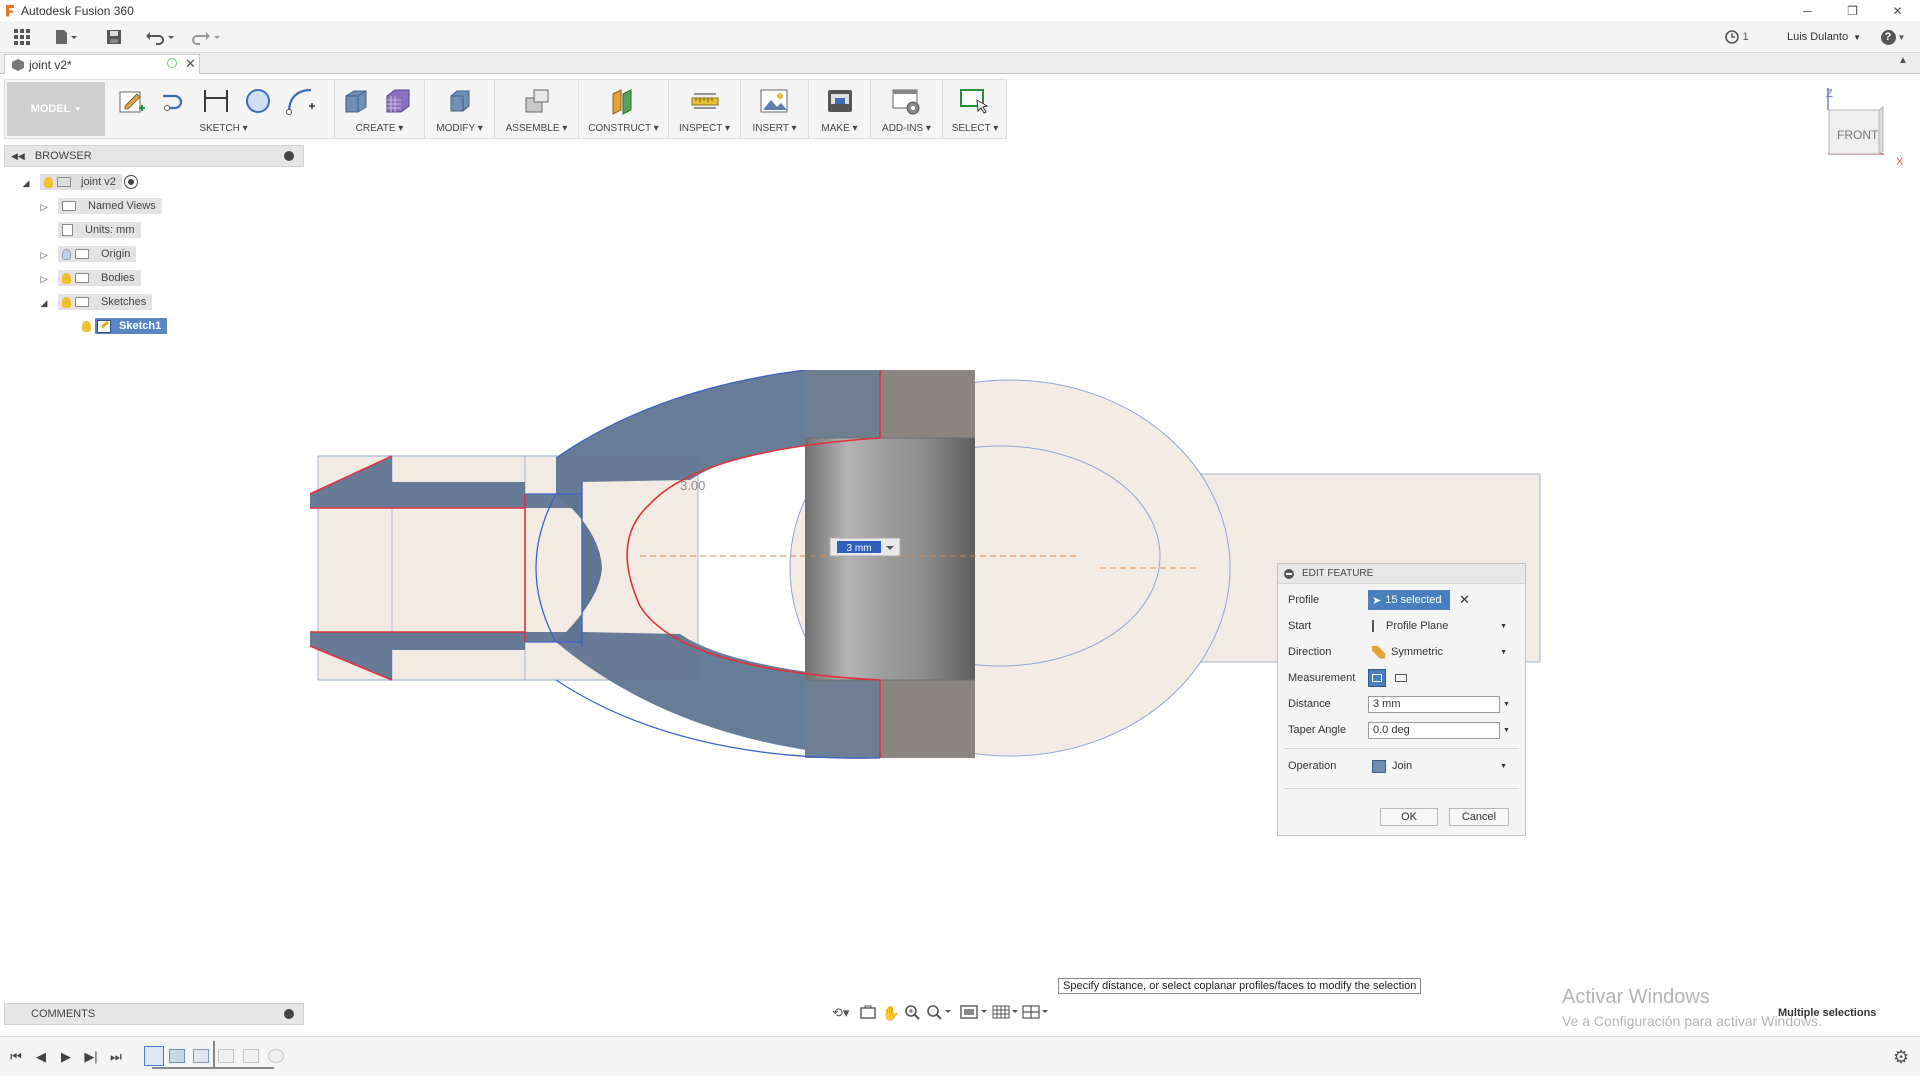 The image size is (1920, 1080). What do you see at coordinates (224, 109) in the screenshot?
I see `sketch-group: SKETCH ▾` at bounding box center [224, 109].